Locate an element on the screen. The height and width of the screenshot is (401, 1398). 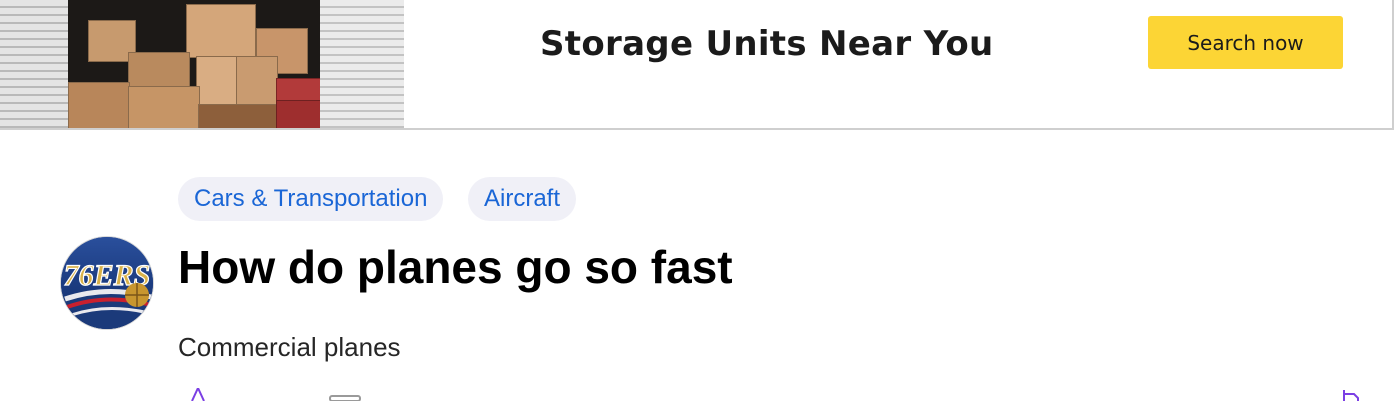
storage-door-right is located at coordinates (362, 64).